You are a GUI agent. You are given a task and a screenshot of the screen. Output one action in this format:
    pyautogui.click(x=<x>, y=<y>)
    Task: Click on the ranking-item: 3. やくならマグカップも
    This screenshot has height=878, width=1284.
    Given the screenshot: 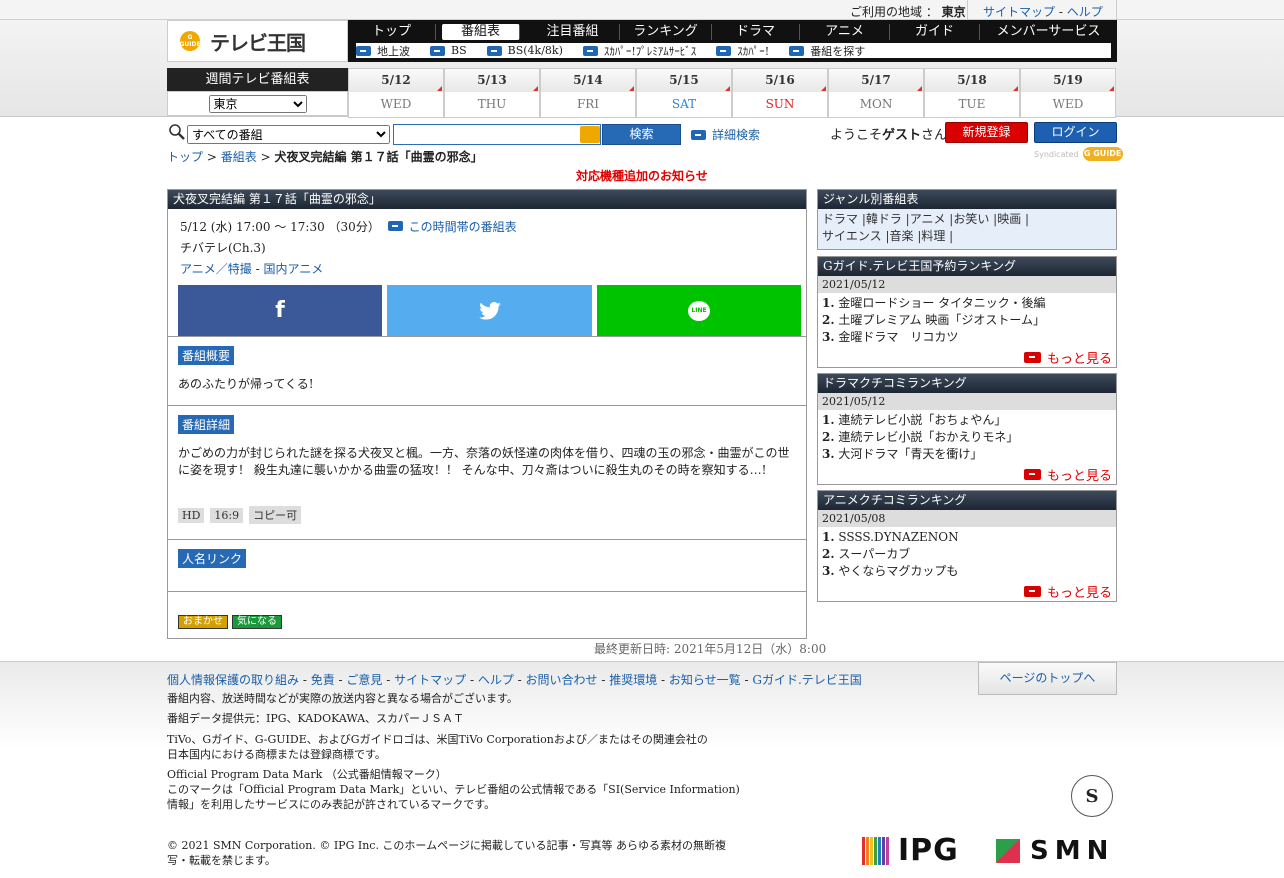 What is the action you would take?
    pyautogui.click(x=967, y=571)
    